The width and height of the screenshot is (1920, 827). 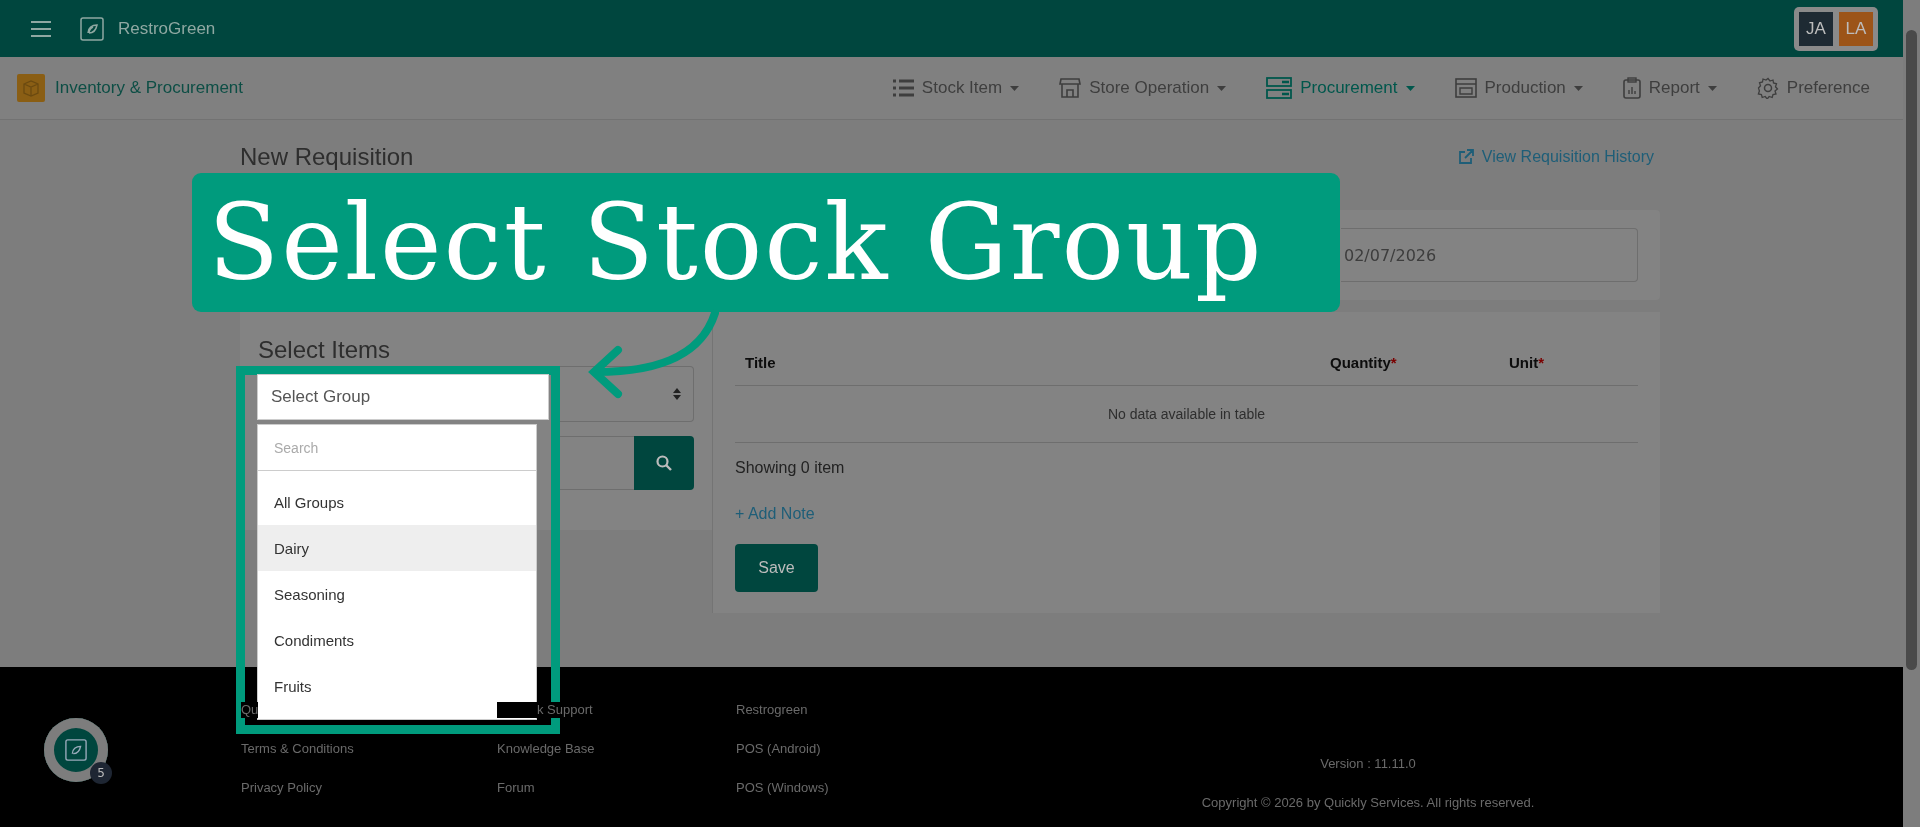 I want to click on date-field: 02/07/2026, so click(x=1489, y=255).